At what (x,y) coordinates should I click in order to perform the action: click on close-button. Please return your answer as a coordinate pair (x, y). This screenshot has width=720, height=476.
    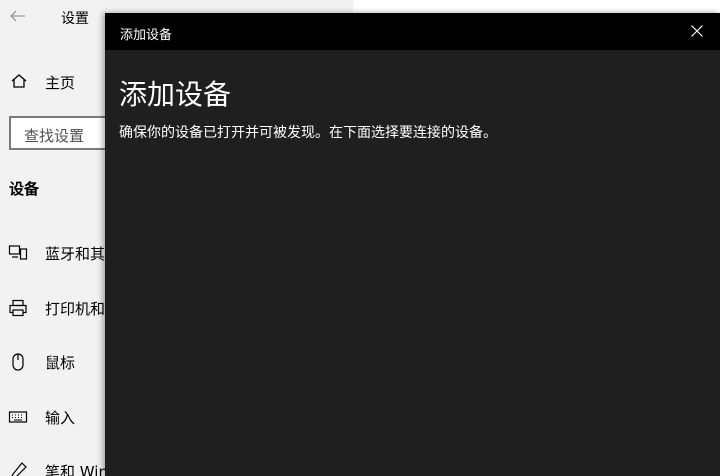
    Looking at the image, I should click on (697, 31).